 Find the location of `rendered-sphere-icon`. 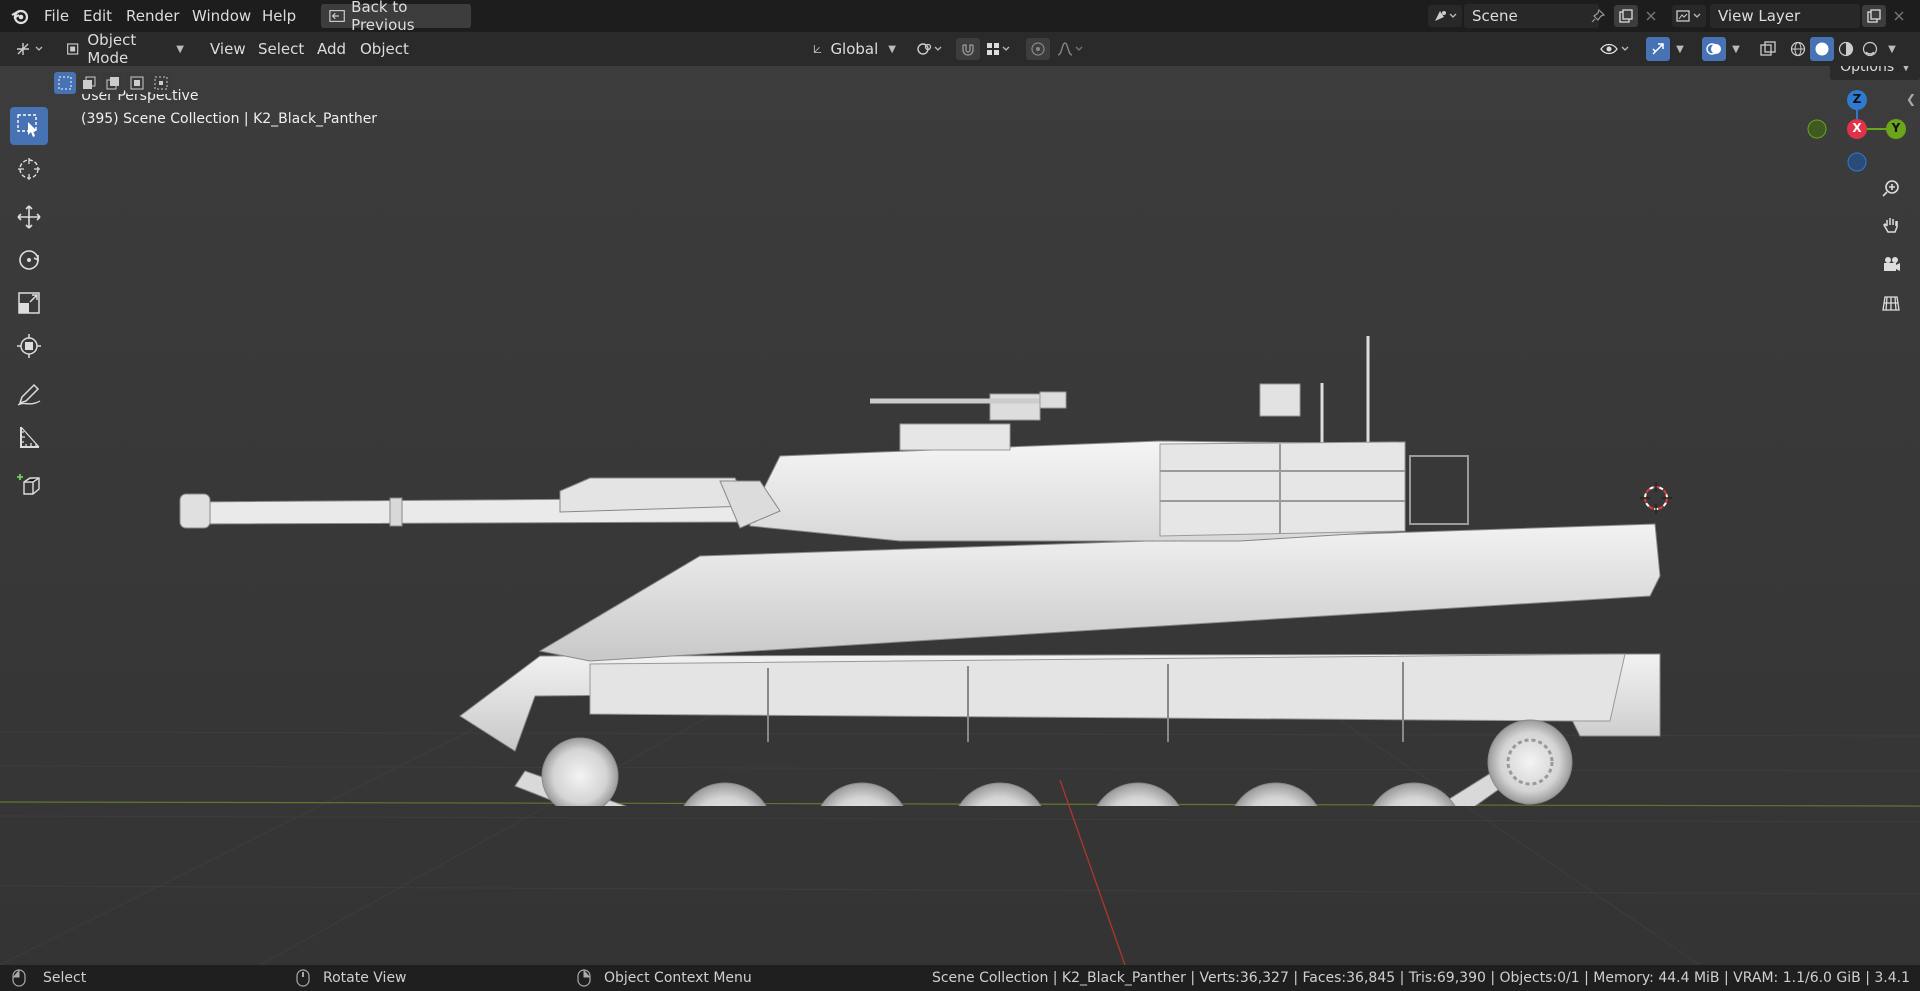

rendered-sphere-icon is located at coordinates (1870, 49).